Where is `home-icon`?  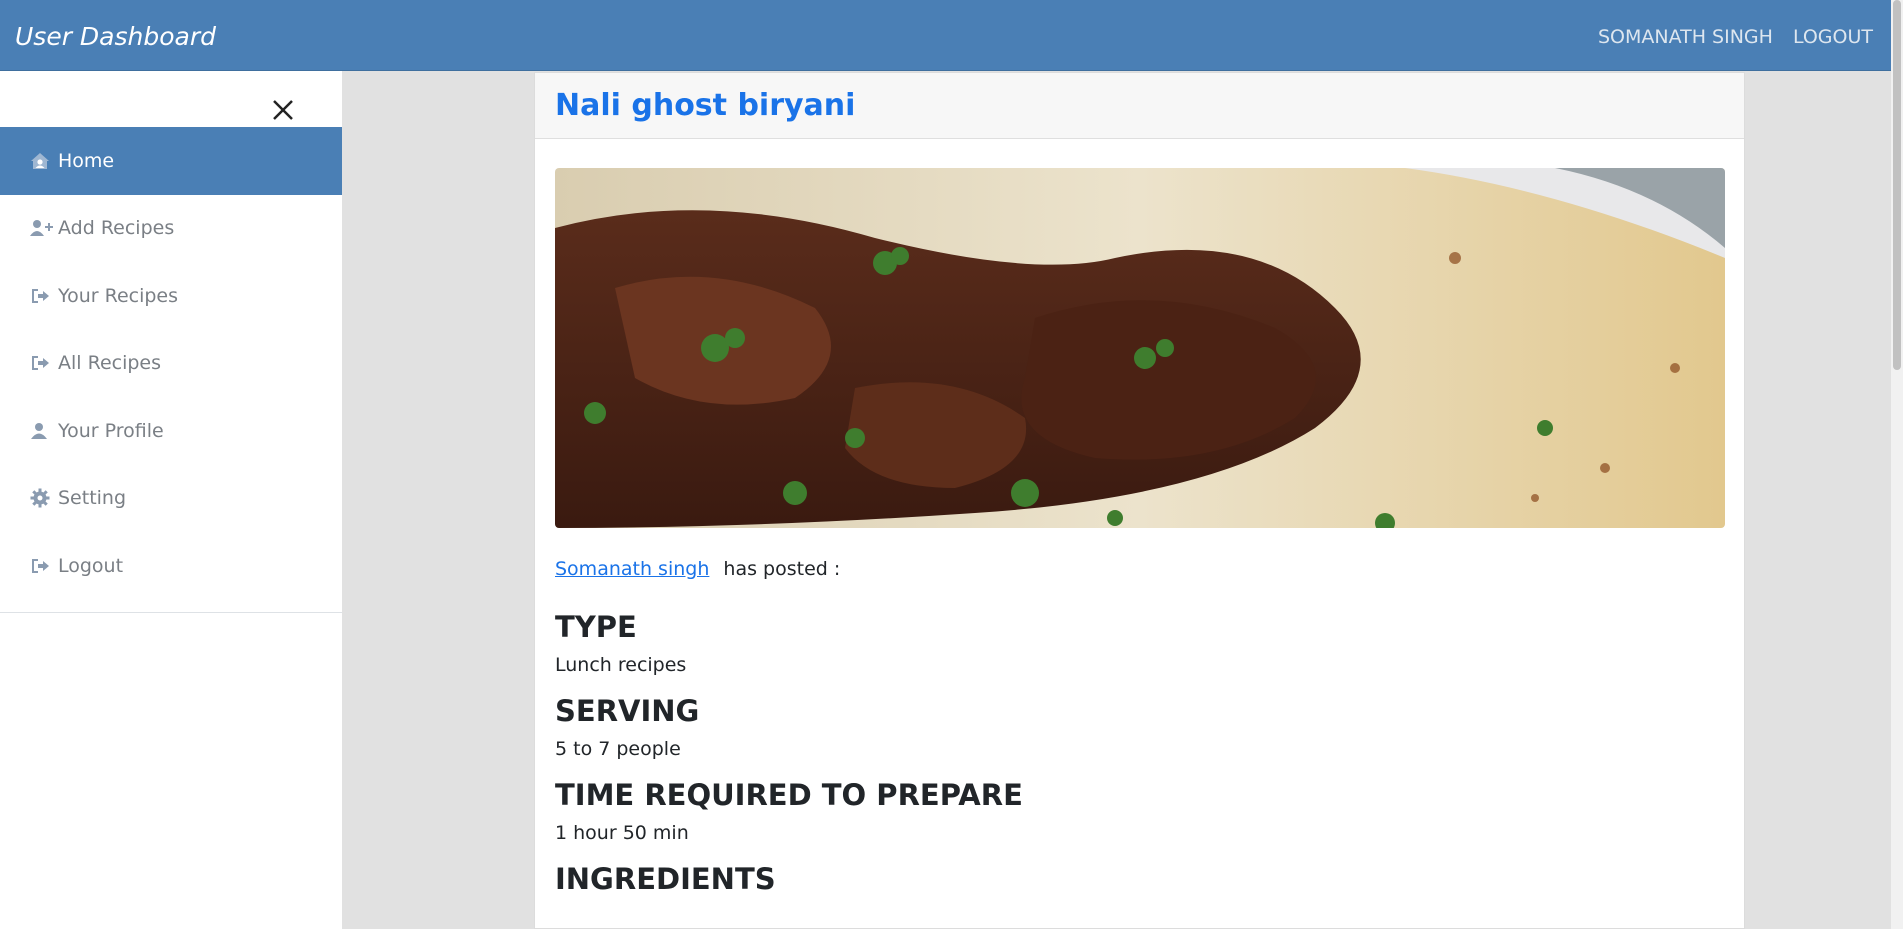
home-icon is located at coordinates (42, 161).